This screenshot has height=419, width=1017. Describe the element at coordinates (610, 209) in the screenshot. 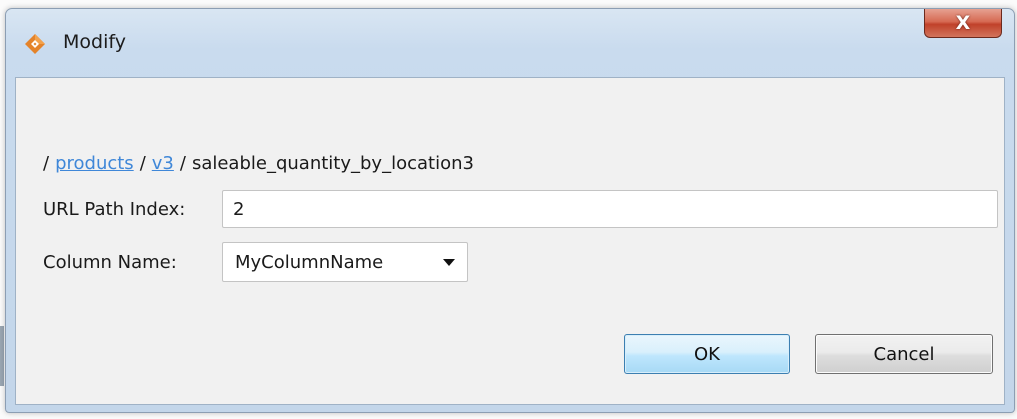

I see `url-path-index-input` at that location.